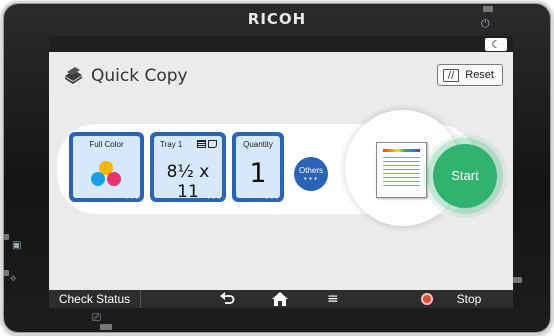 Image resolution: width=554 pixels, height=336 pixels. Describe the element at coordinates (451, 75) in the screenshot. I see `reset-icon: //` at that location.